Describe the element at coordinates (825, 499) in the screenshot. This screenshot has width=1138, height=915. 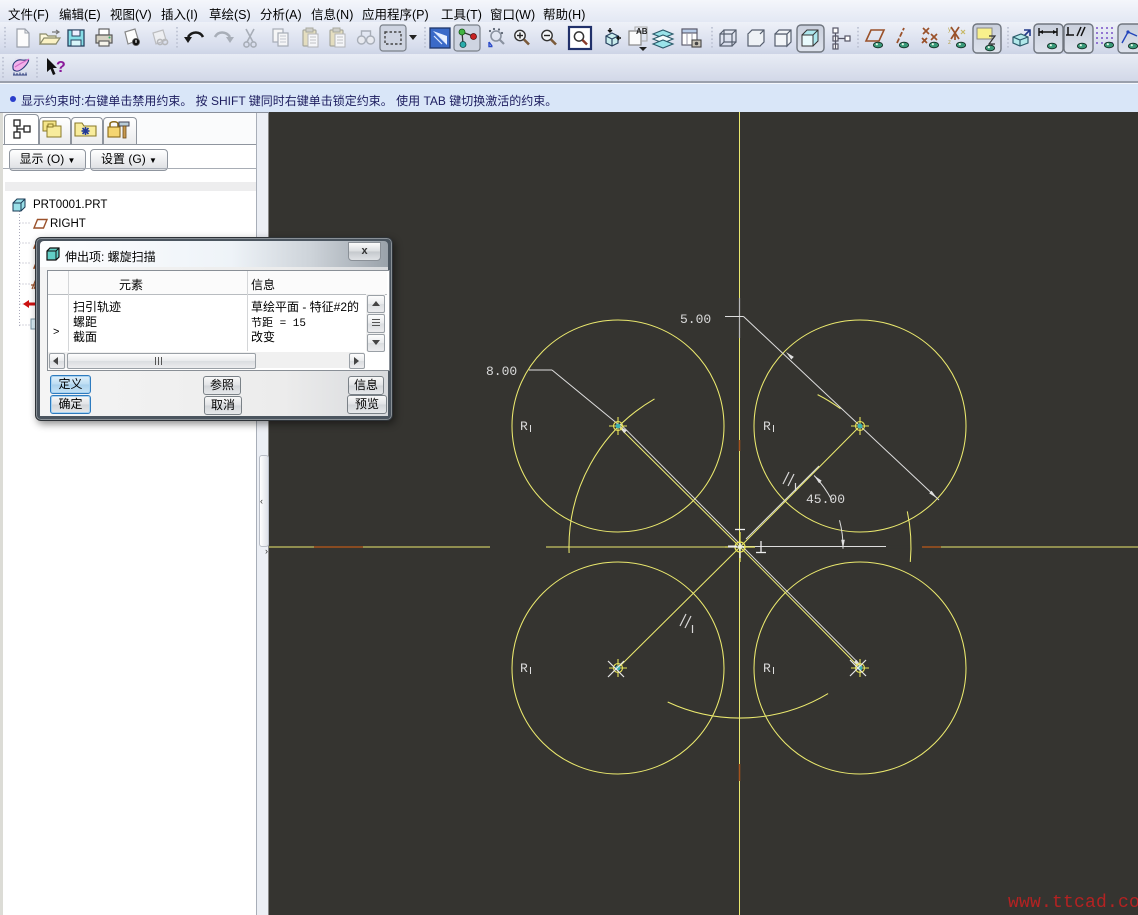
I see `svg-text: 45.00` at that location.